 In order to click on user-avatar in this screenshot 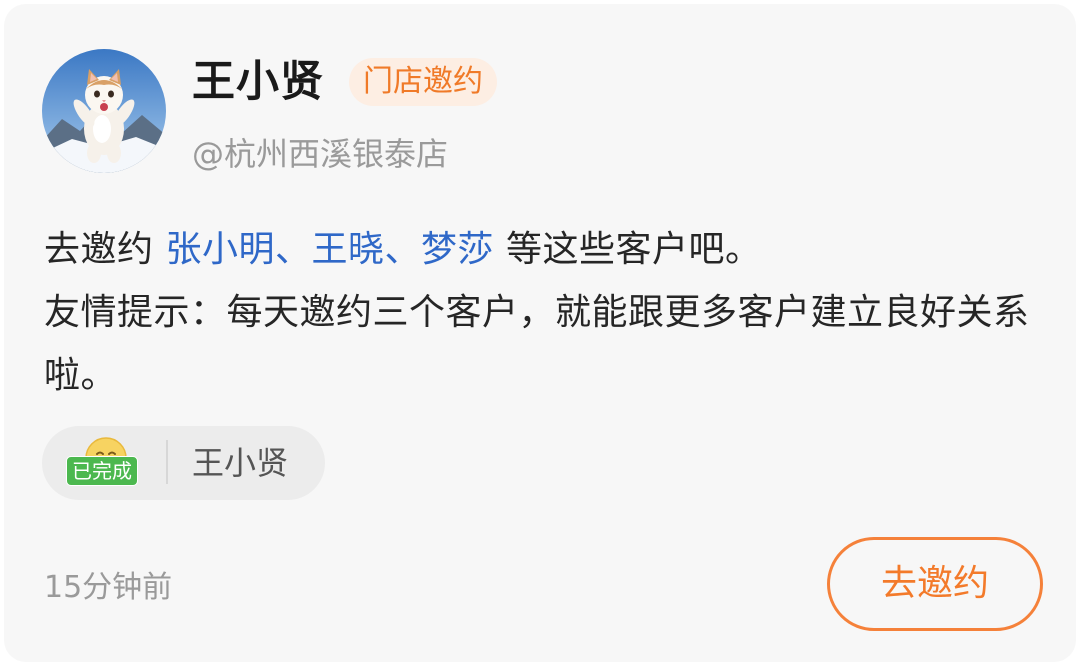, I will do `click(104, 111)`.